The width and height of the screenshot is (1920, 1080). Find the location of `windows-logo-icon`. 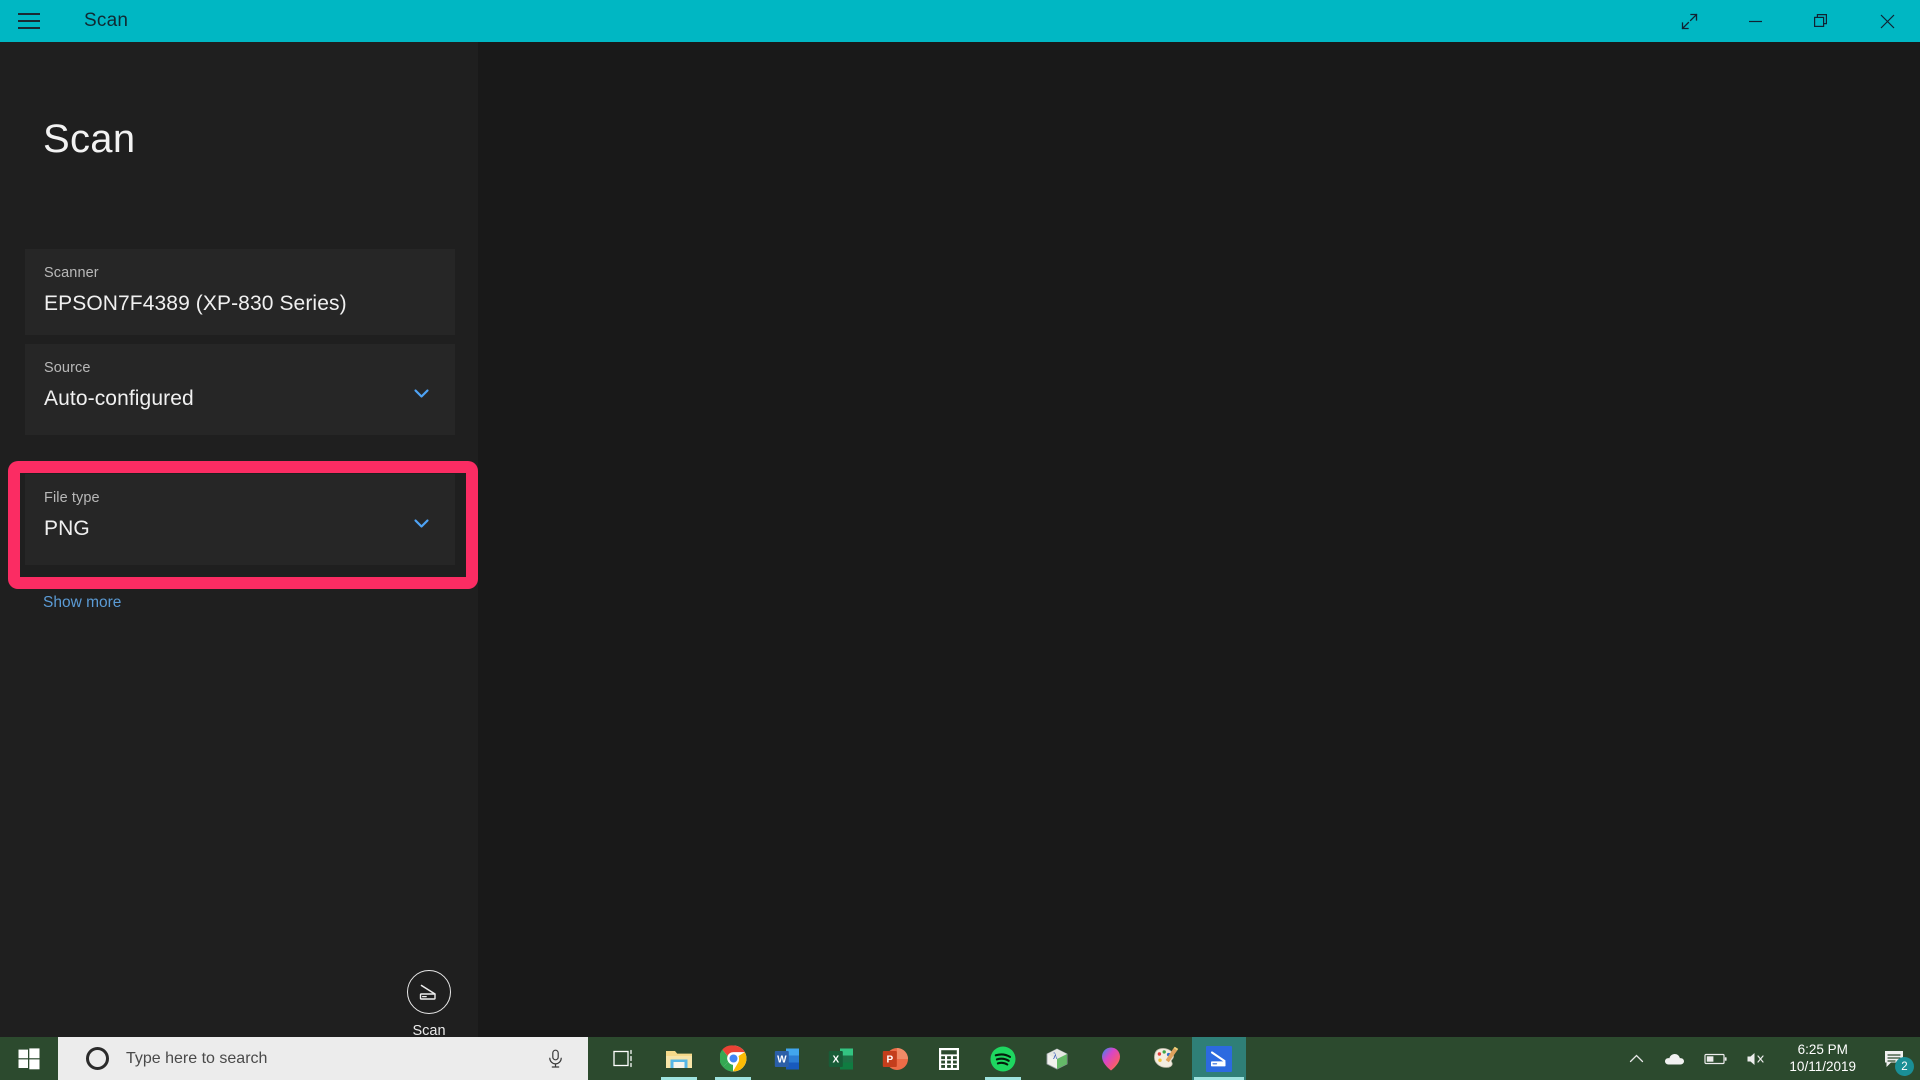

windows-logo-icon is located at coordinates (29, 1058).